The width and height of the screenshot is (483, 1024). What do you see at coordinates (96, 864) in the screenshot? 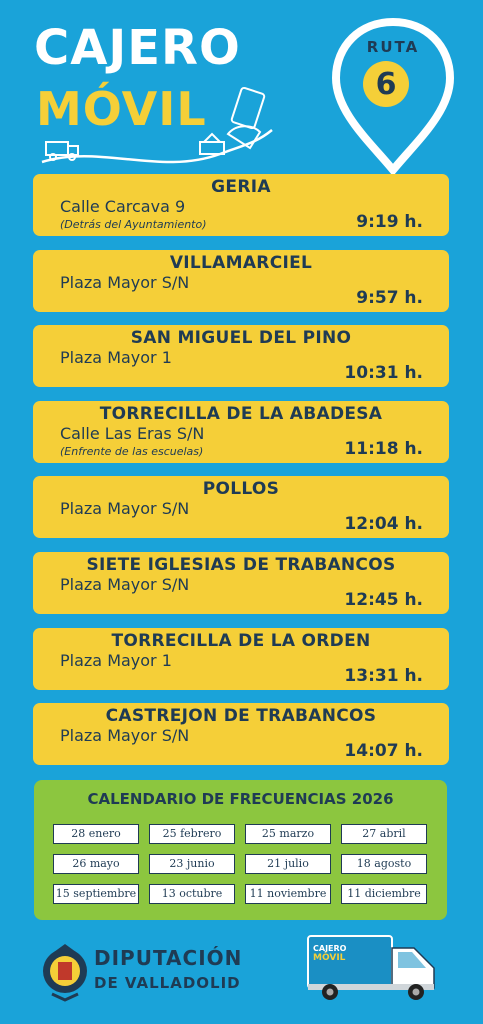
I see `calendar-date: 26 mayo` at bounding box center [96, 864].